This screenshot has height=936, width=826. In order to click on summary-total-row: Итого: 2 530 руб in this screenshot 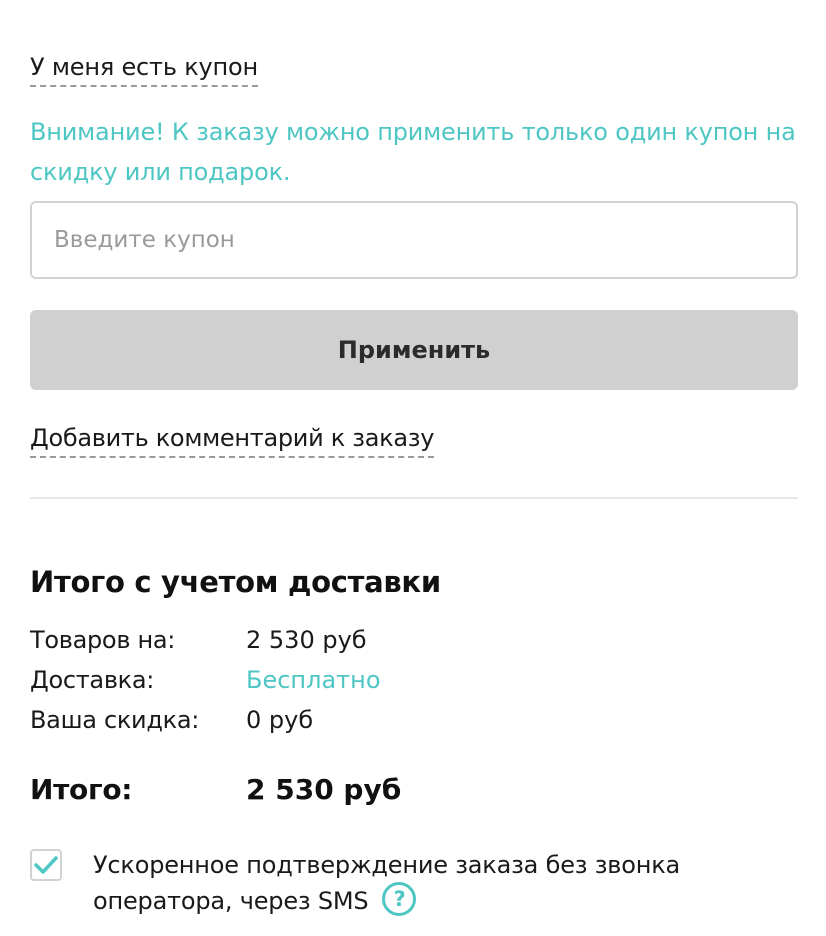, I will do `click(414, 790)`.